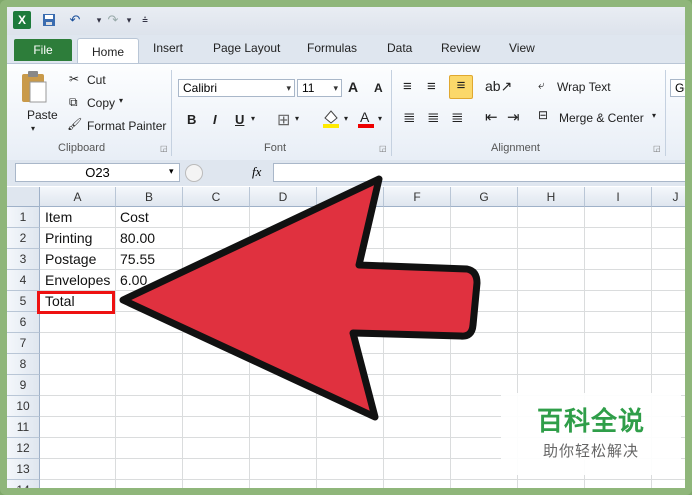  What do you see at coordinates (590, 451) in the screenshot?
I see `watermark-subtitle: 助你轻松解决` at bounding box center [590, 451].